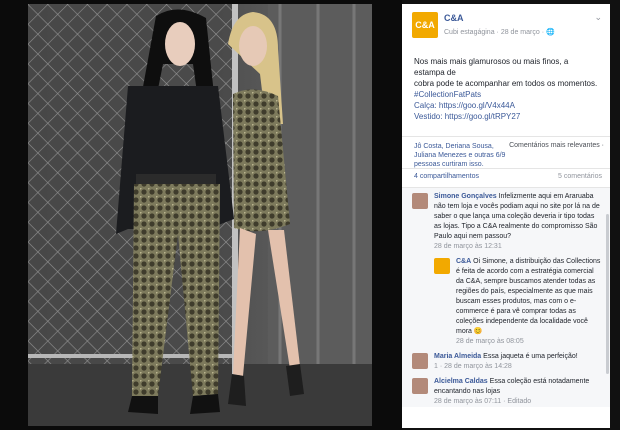 The width and height of the screenshot is (620, 430). Describe the element at coordinates (520, 32) in the screenshot. I see `post-date: 28 de março` at that location.